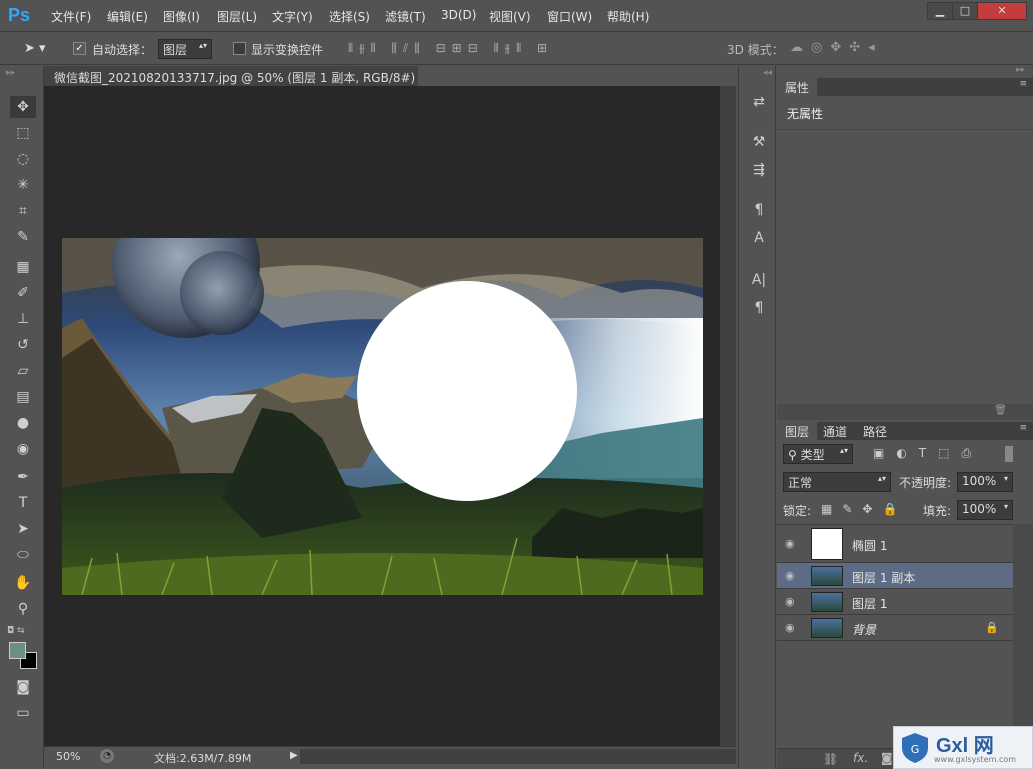 This screenshot has height=769, width=1033. I want to click on menu-select: 选择(S), so click(349, 16).